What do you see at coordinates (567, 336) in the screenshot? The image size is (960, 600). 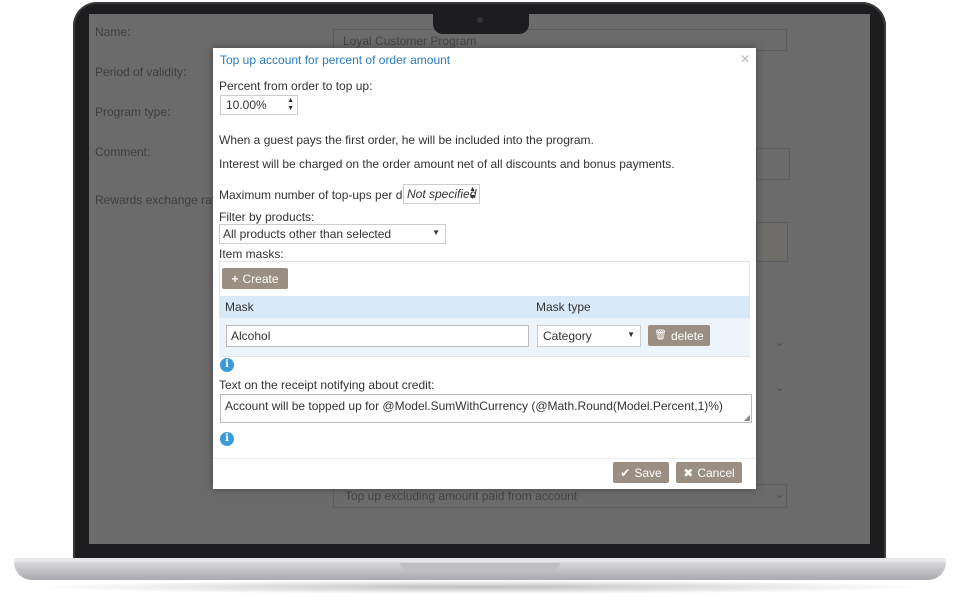 I see `mask-type-value: Category` at bounding box center [567, 336].